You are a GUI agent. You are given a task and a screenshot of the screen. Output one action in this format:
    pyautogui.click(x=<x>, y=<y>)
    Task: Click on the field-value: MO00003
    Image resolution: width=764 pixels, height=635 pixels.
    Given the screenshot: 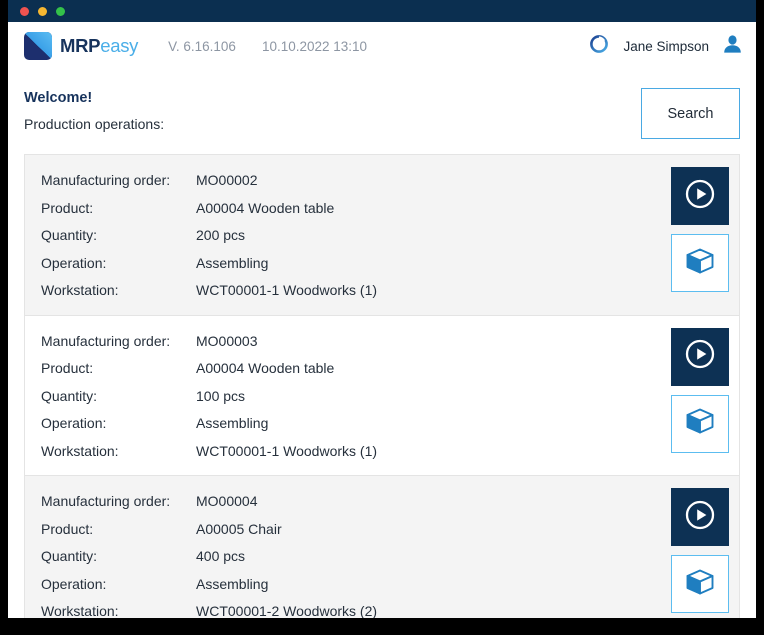 What is the action you would take?
    pyautogui.click(x=227, y=340)
    